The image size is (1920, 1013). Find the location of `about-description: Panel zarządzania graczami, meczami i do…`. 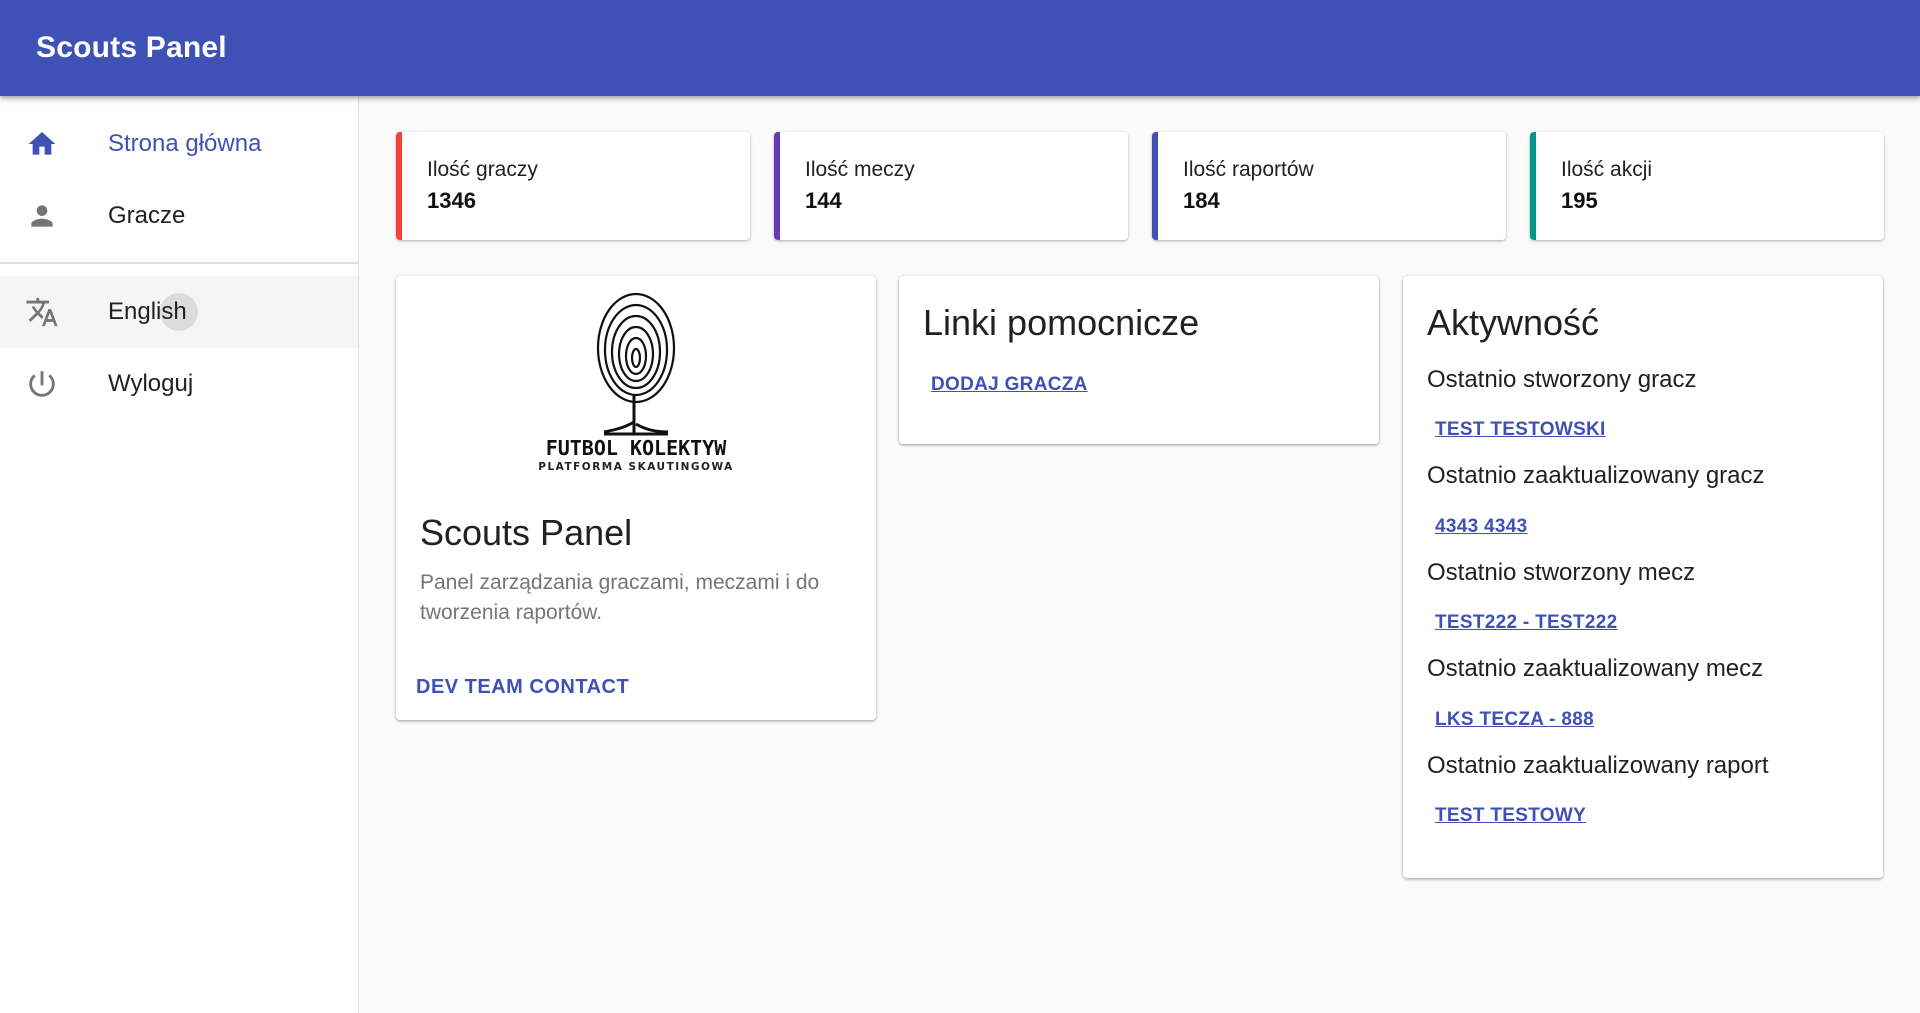

about-description: Panel zarządzania graczami, meczami i do… is located at coordinates (620, 597).